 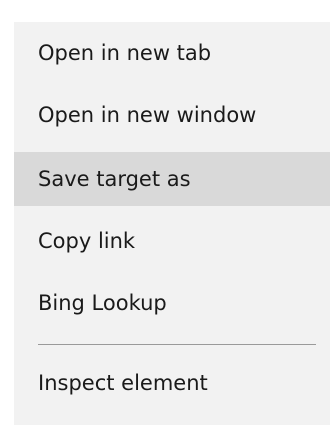 I want to click on menu-item-label: Inspect element, so click(x=123, y=383).